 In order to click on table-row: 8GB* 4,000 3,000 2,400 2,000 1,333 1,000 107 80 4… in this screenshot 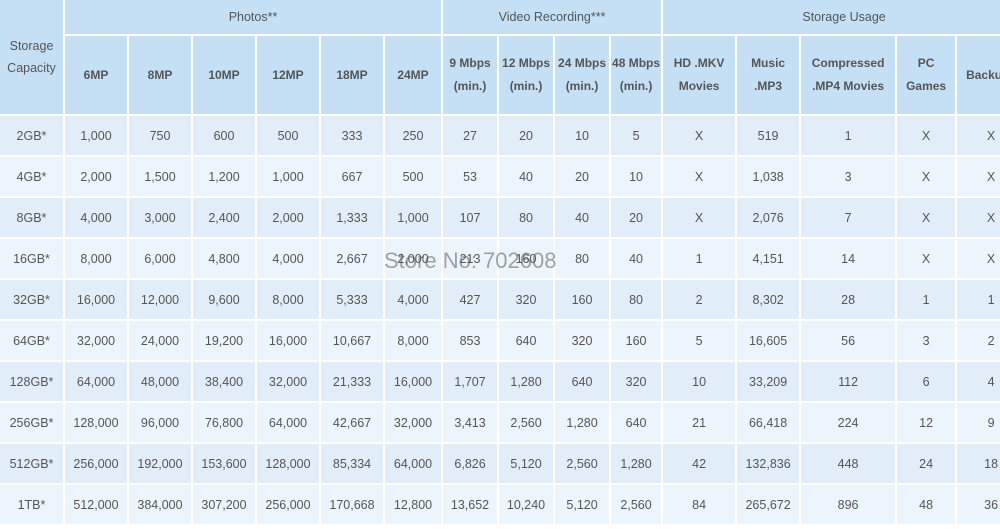, I will do `click(500, 217)`.